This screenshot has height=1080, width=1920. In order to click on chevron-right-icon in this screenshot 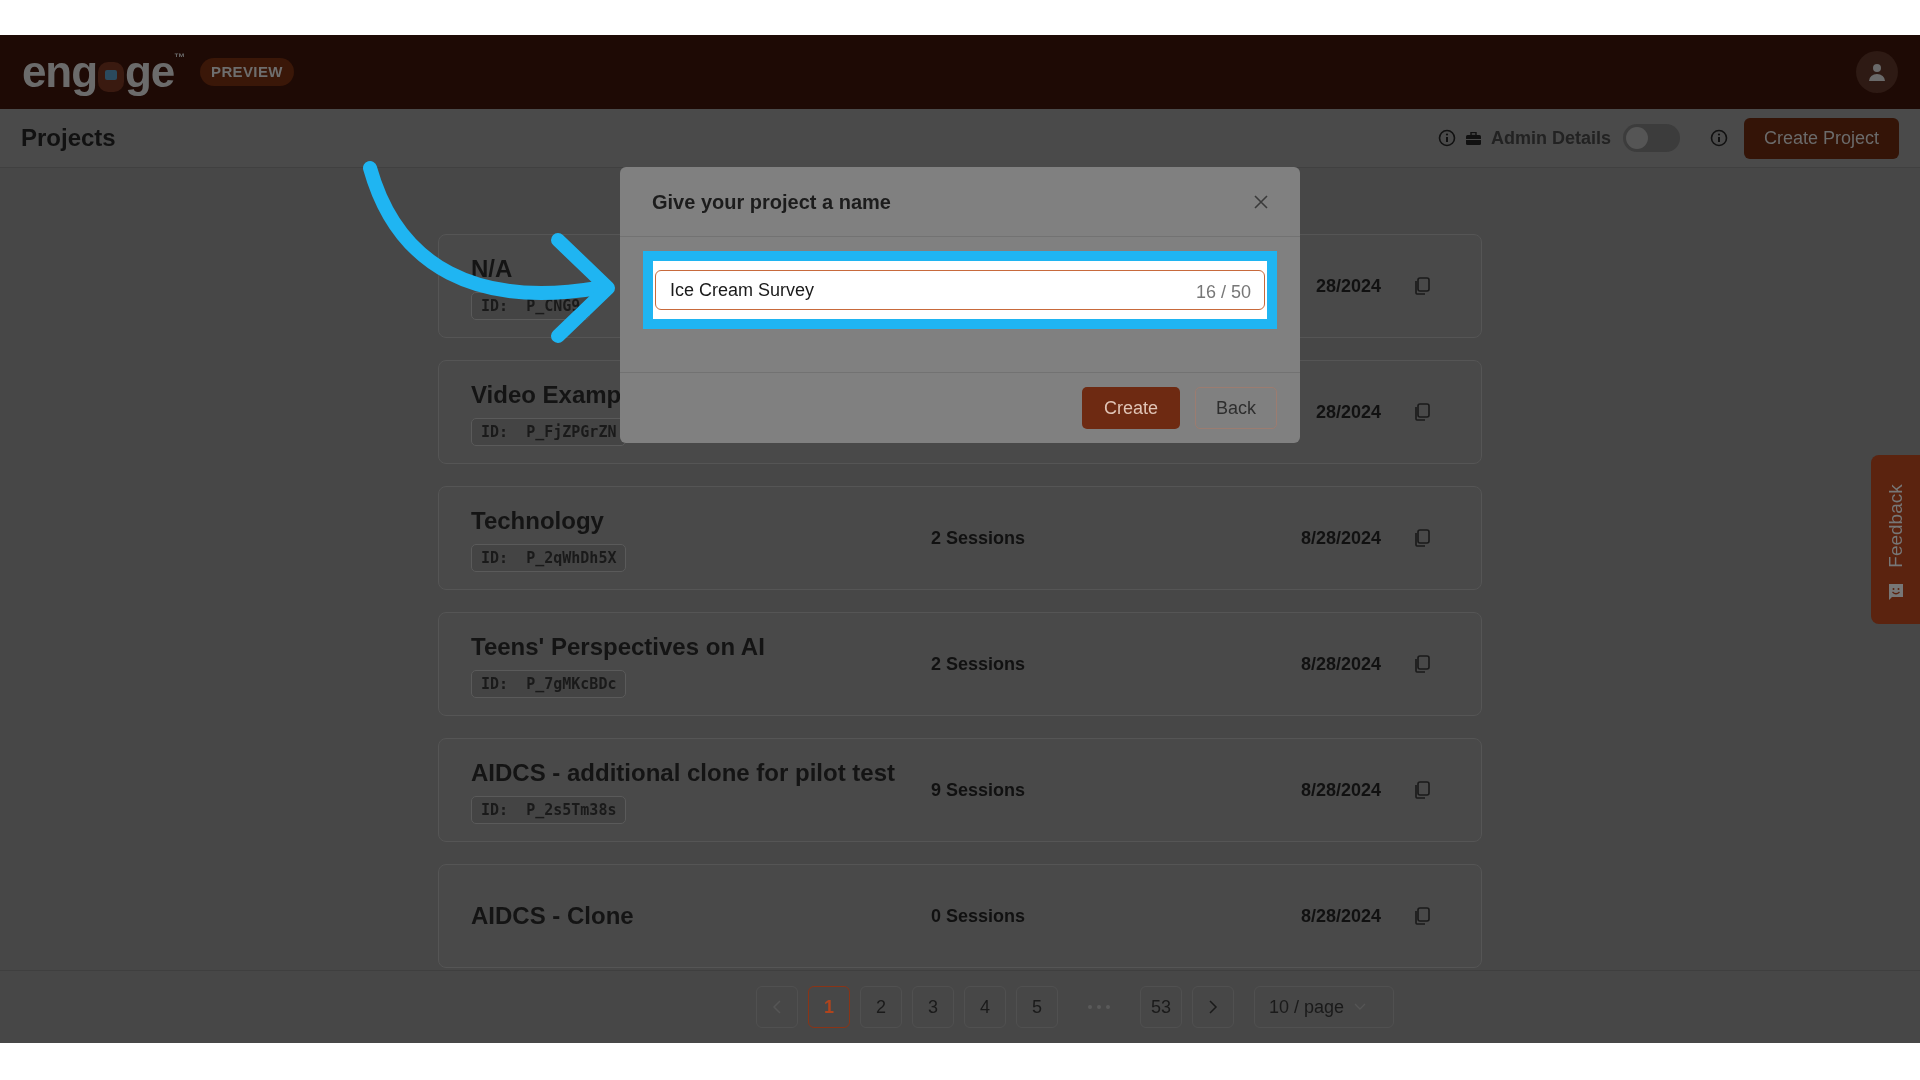, I will do `click(1213, 1007)`.